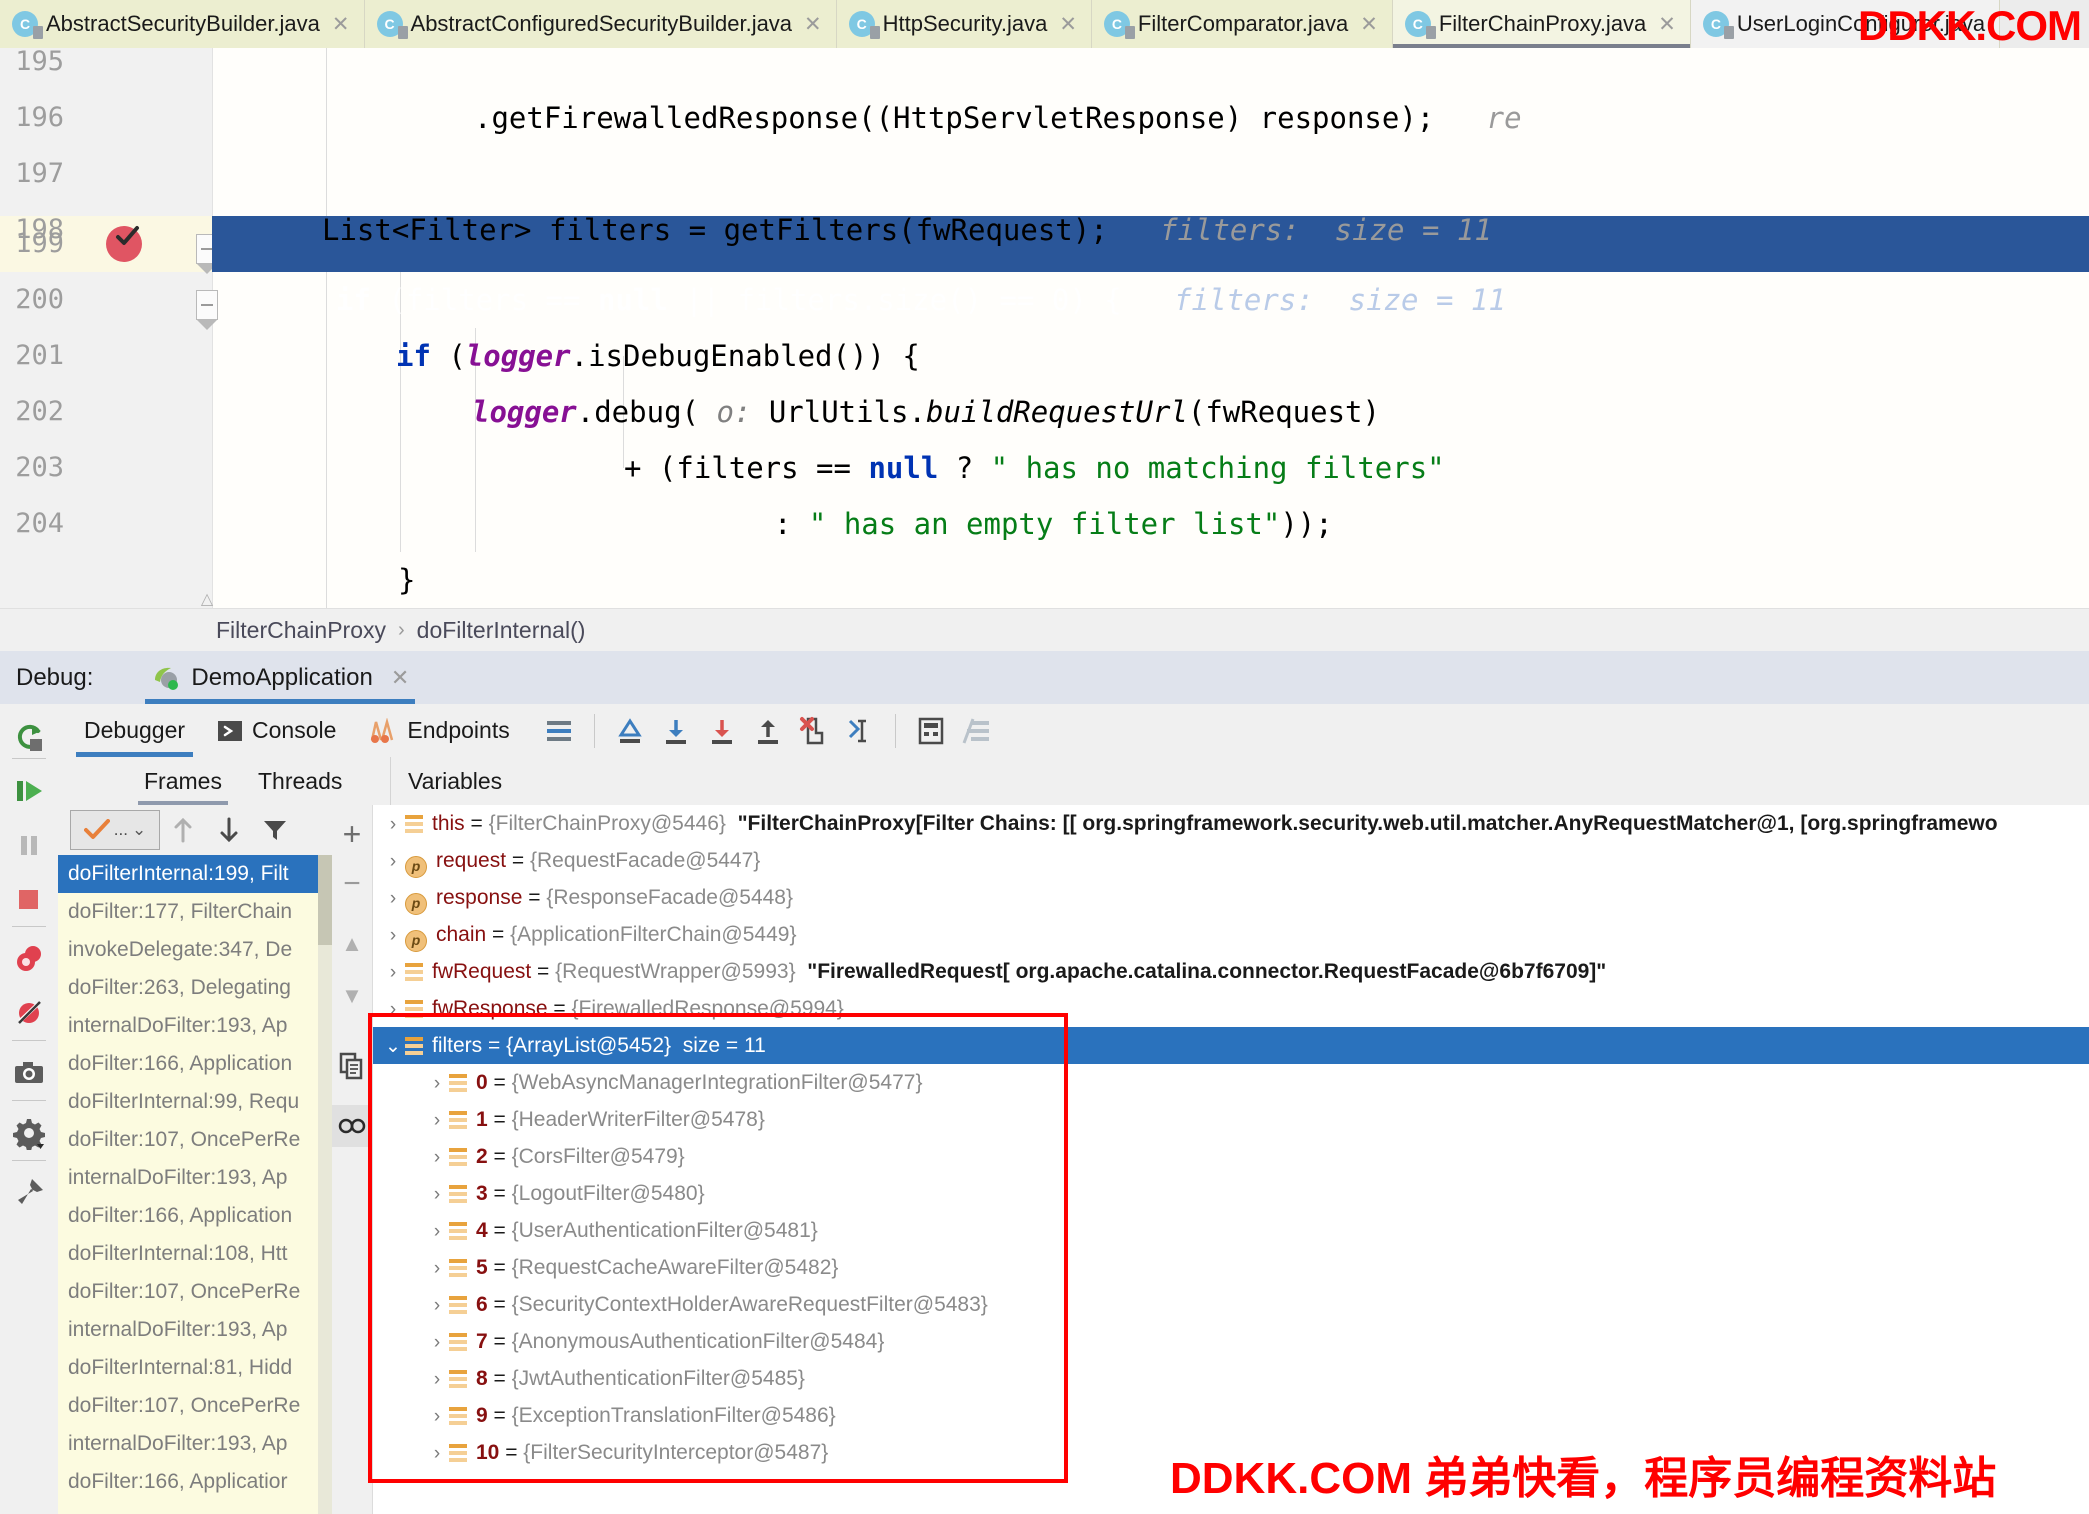  I want to click on tab-frames: Frames, so click(183, 781).